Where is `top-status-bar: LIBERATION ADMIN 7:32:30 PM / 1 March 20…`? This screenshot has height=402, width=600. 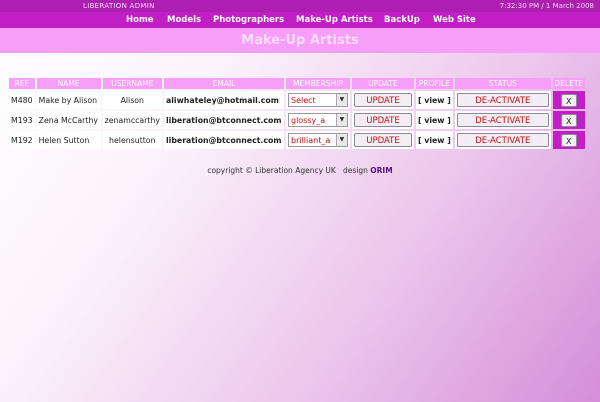
top-status-bar: LIBERATION ADMIN 7:32:30 PM / 1 March 20… is located at coordinates (300, 6).